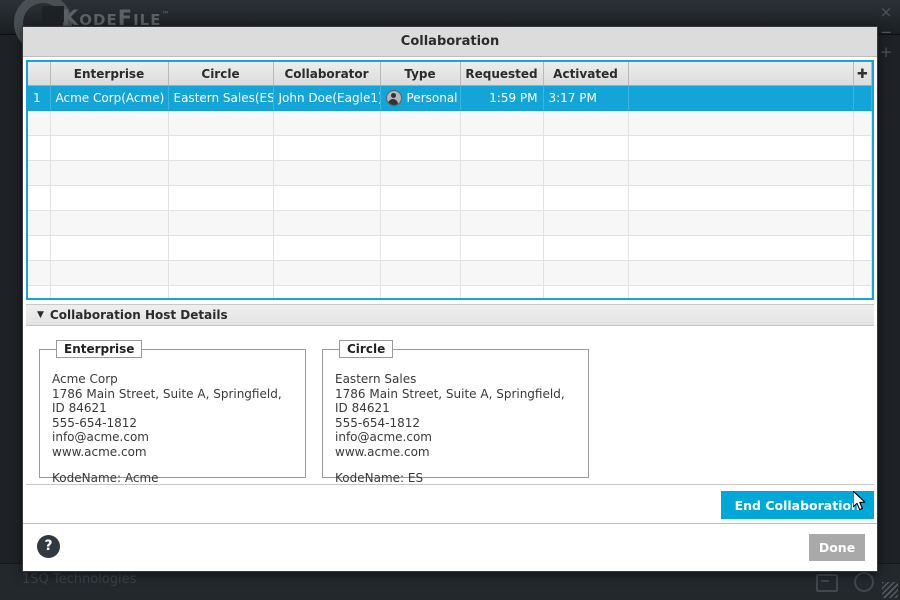 The width and height of the screenshot is (900, 600). Describe the element at coordinates (886, 12) in the screenshot. I see `window-close-button: ×` at that location.